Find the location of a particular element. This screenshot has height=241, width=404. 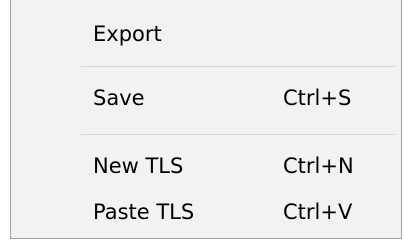

menu-item-export-label: Export is located at coordinates (127, 34).